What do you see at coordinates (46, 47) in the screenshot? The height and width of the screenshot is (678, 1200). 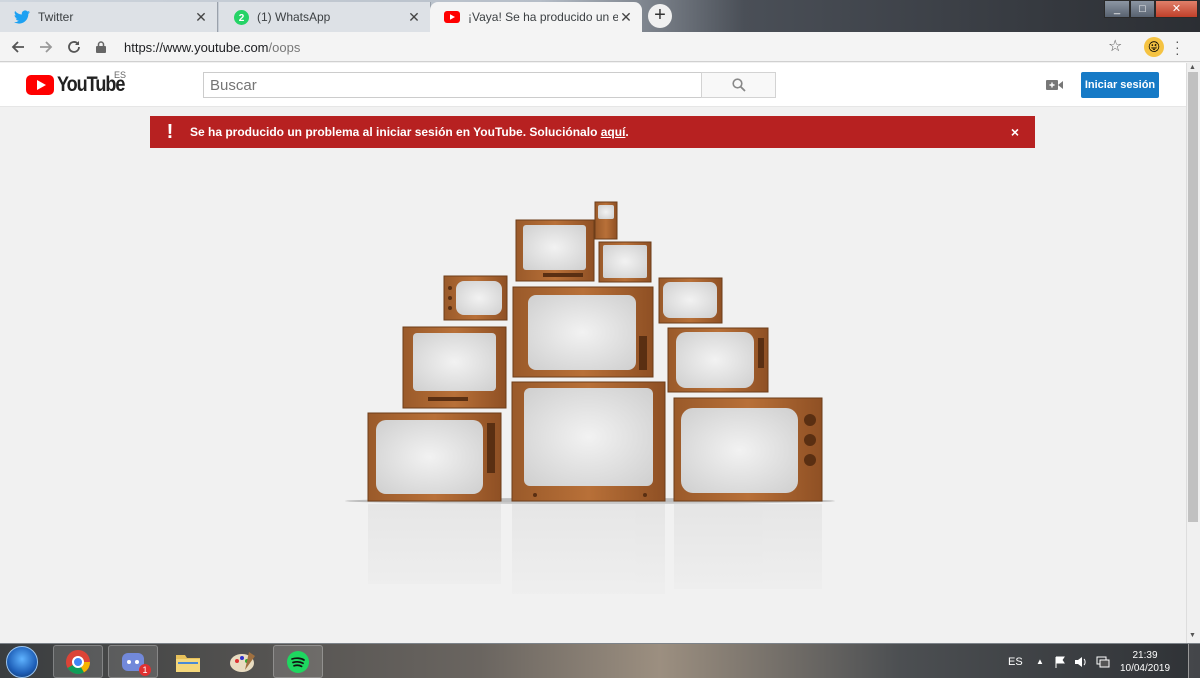 I see `forward-arrow-icon` at bounding box center [46, 47].